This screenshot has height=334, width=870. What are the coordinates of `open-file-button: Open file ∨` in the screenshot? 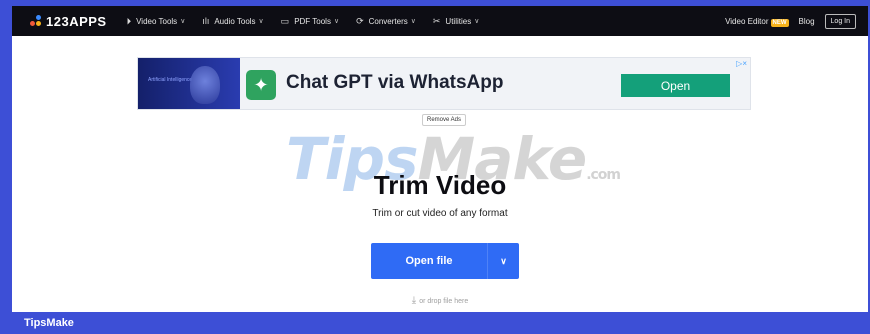 It's located at (445, 261).